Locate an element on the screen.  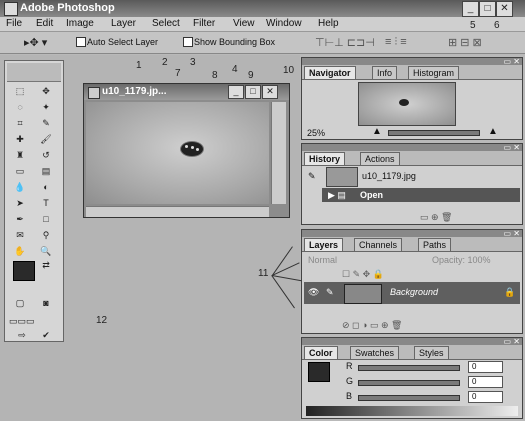
tab-history: History is located at coordinates (325, 158).